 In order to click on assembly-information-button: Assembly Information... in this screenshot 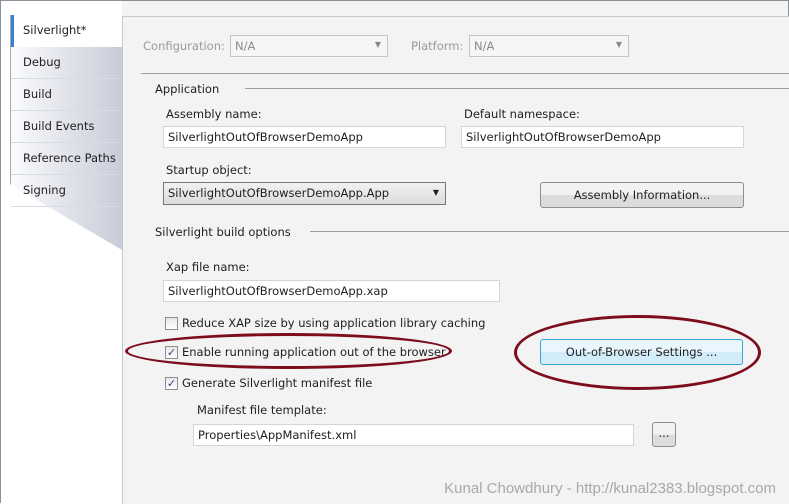, I will do `click(642, 195)`.